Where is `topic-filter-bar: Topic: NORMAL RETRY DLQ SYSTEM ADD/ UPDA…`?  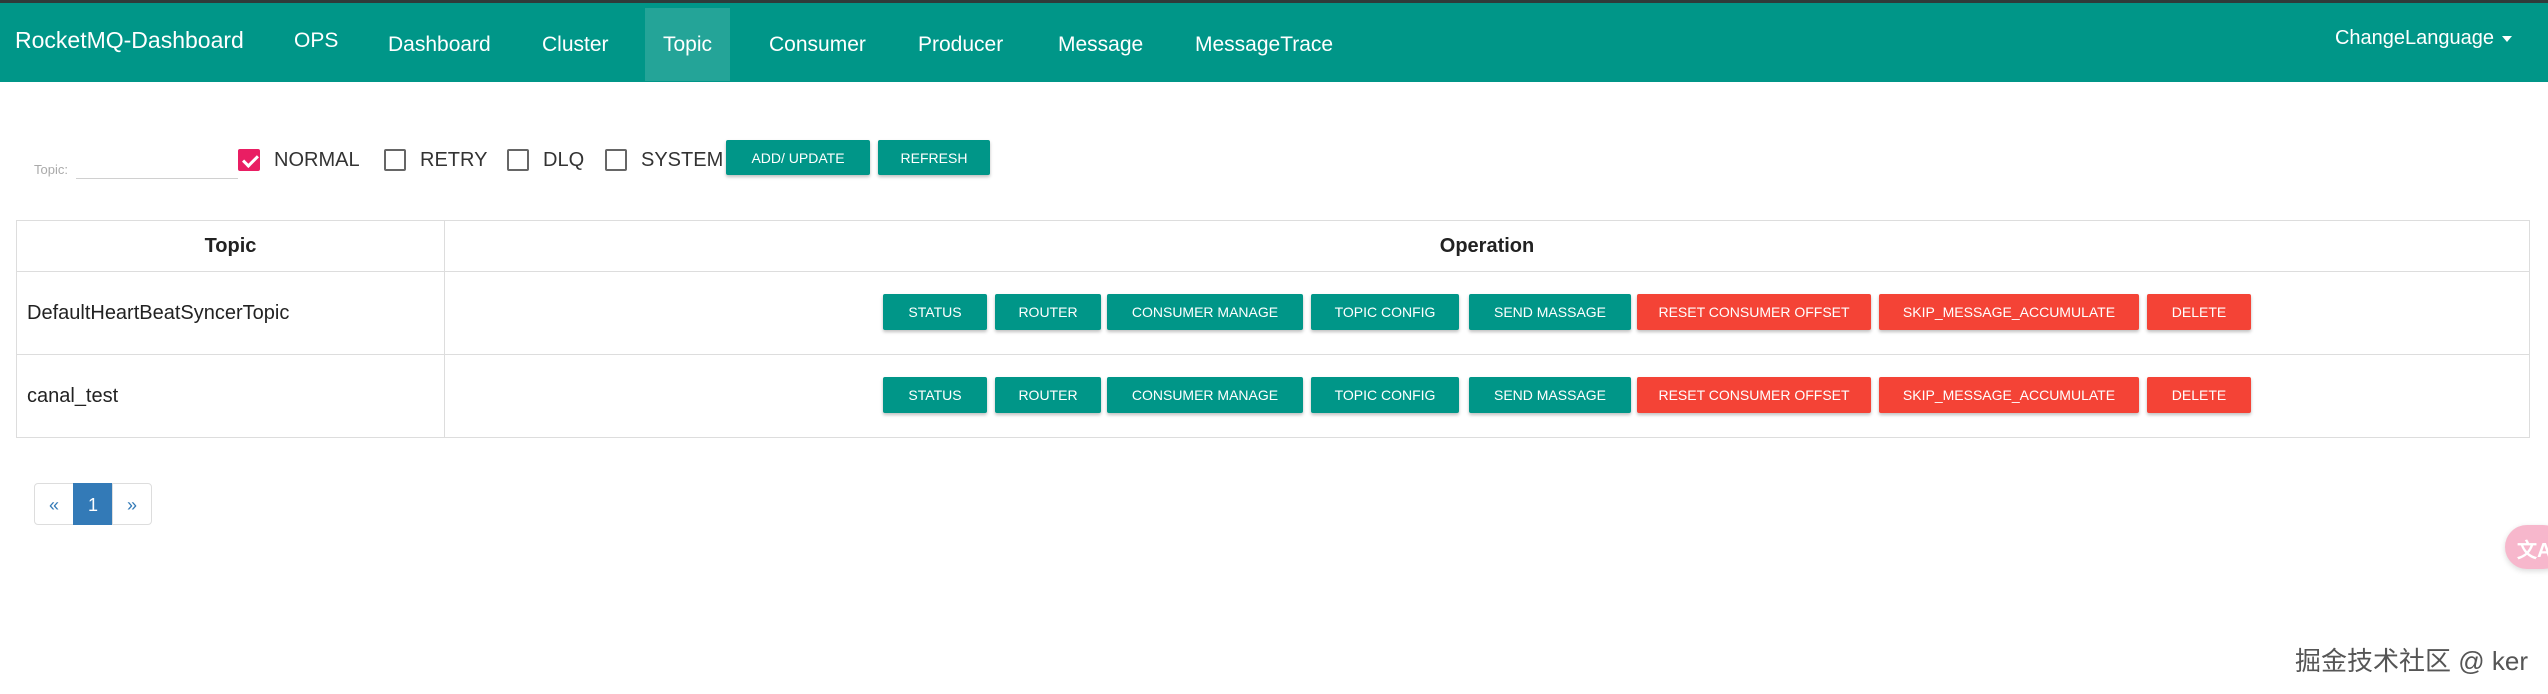
topic-filter-bar: Topic: NORMAL RETRY DLQ SYSTEM ADD/ UPDA… is located at coordinates (550, 161).